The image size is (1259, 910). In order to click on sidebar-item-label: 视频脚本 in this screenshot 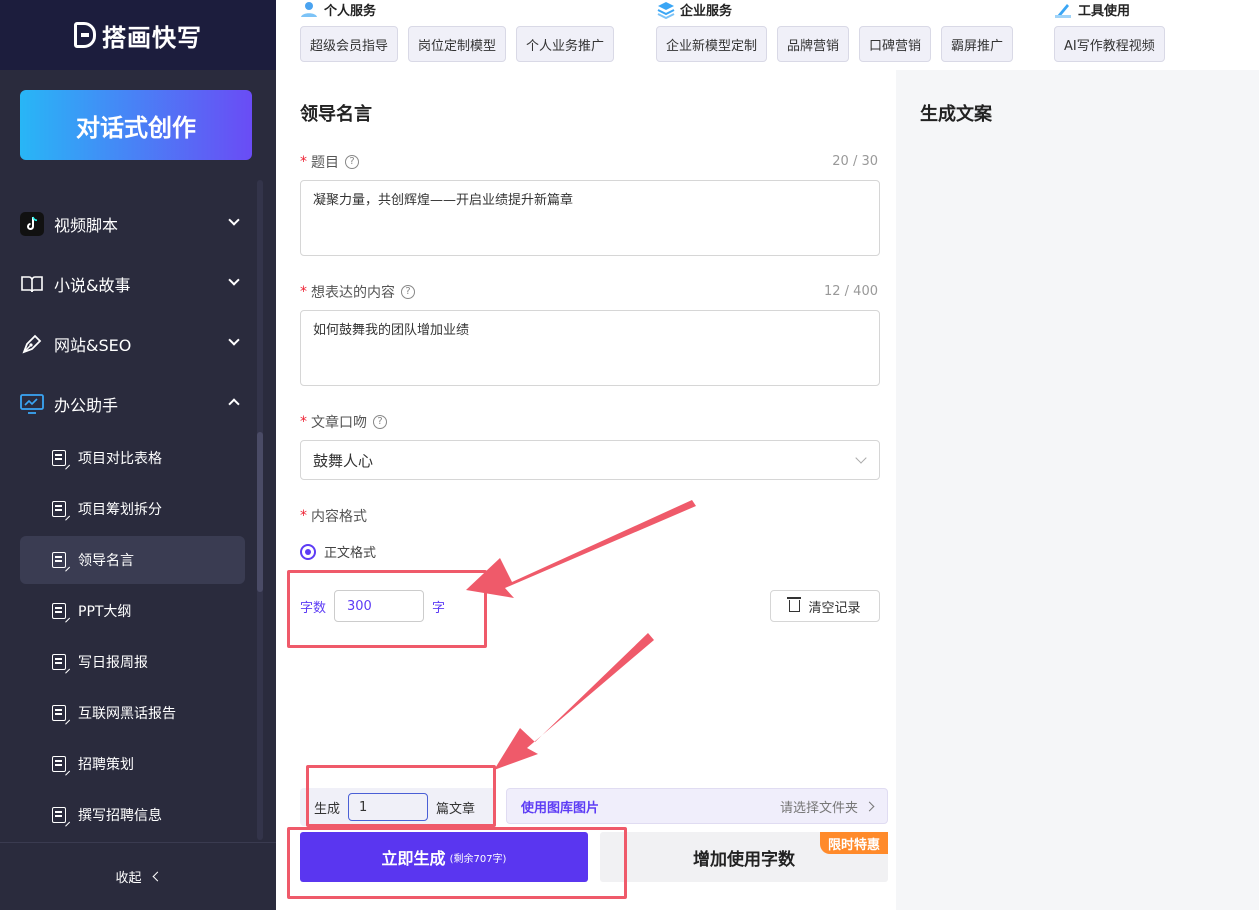, I will do `click(86, 225)`.